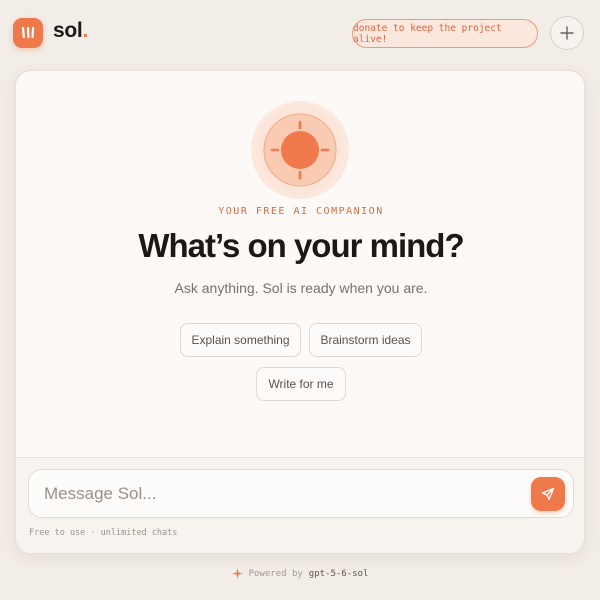 Image resolution: width=600 pixels, height=600 pixels. Describe the element at coordinates (301, 288) in the screenshot. I see `subtitle: Ask anything. Sol is ready when you are.` at that location.